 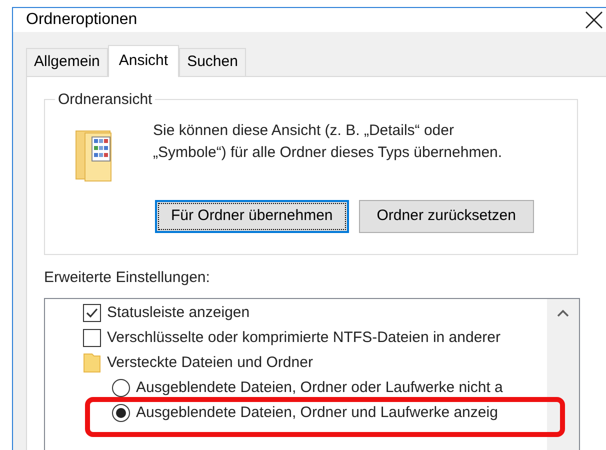 What do you see at coordinates (563, 312) in the screenshot?
I see `scroll-up-icon` at bounding box center [563, 312].